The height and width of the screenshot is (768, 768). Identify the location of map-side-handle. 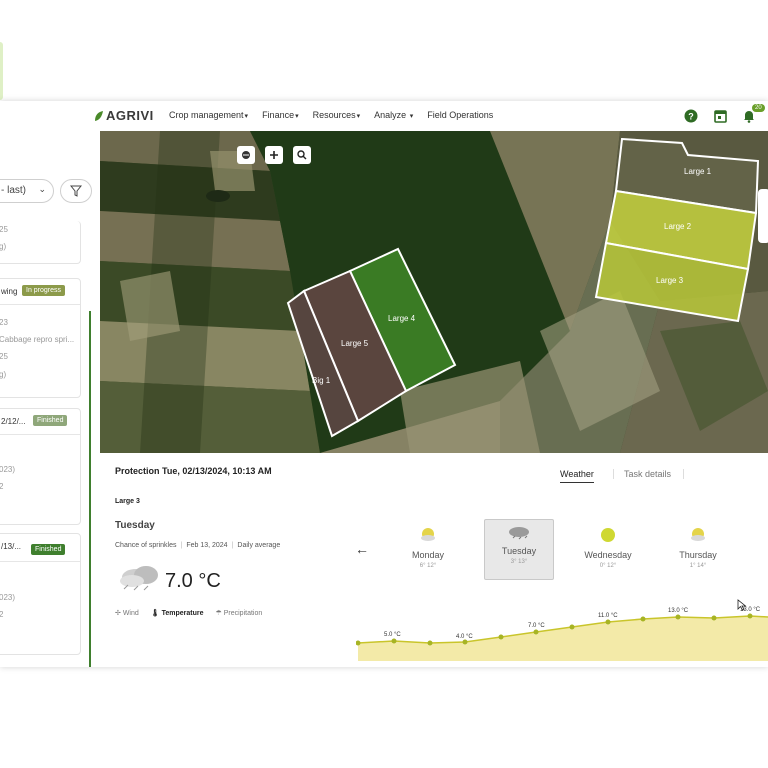
(763, 216).